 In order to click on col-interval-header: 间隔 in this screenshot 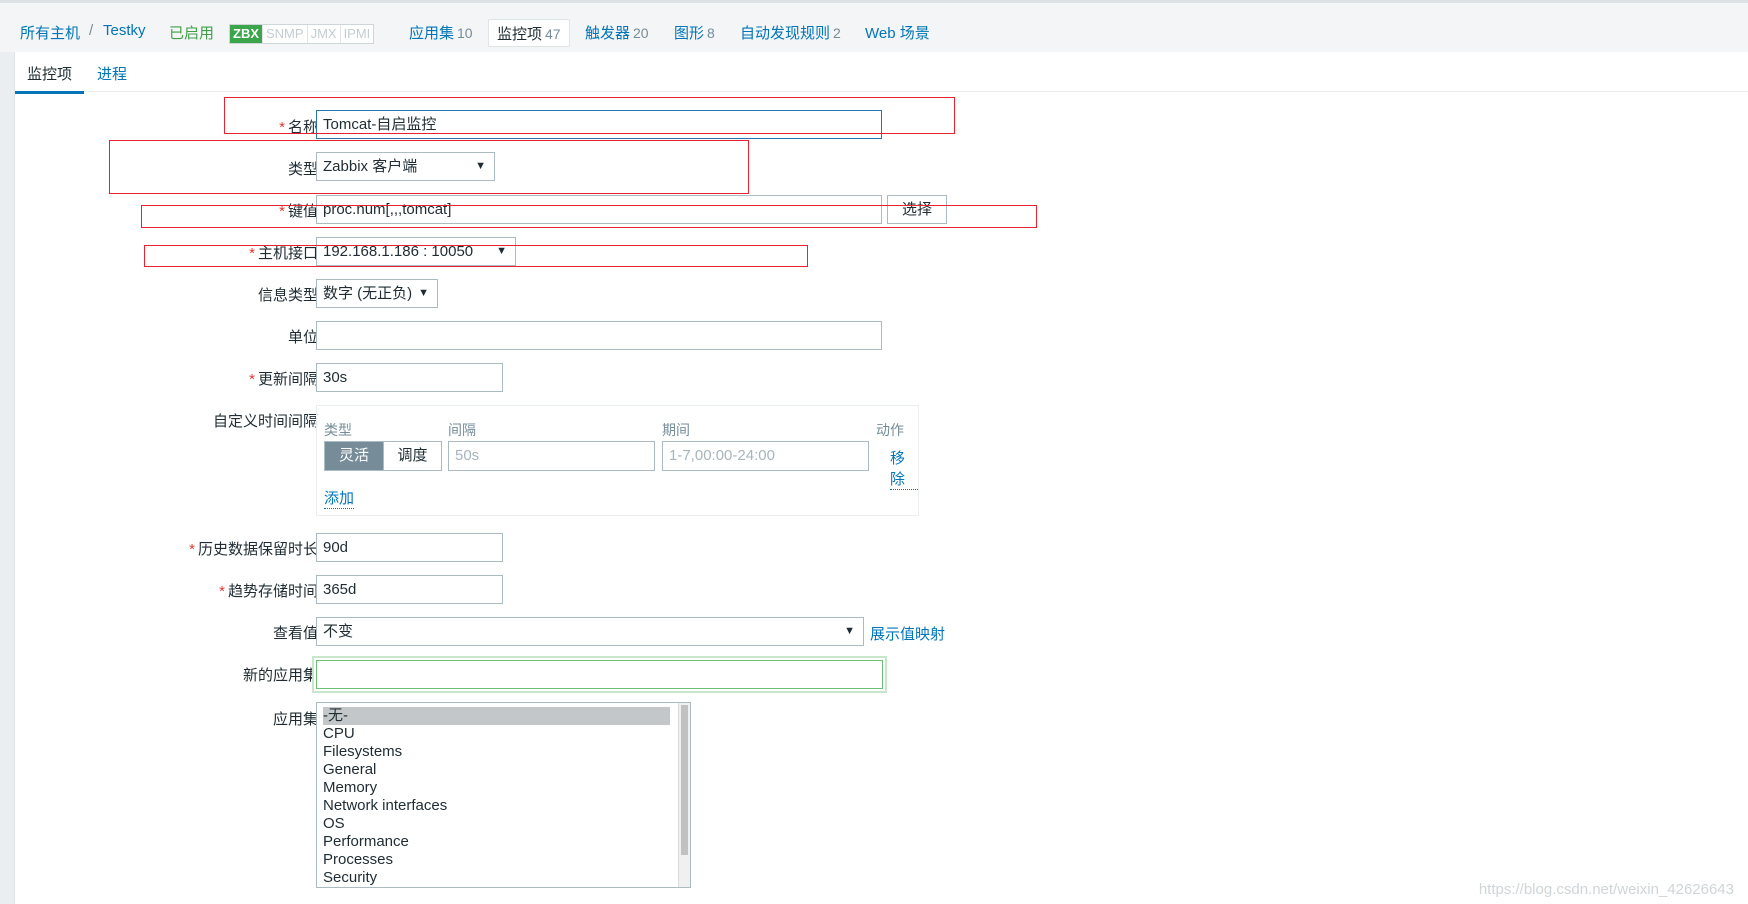, I will do `click(462, 430)`.